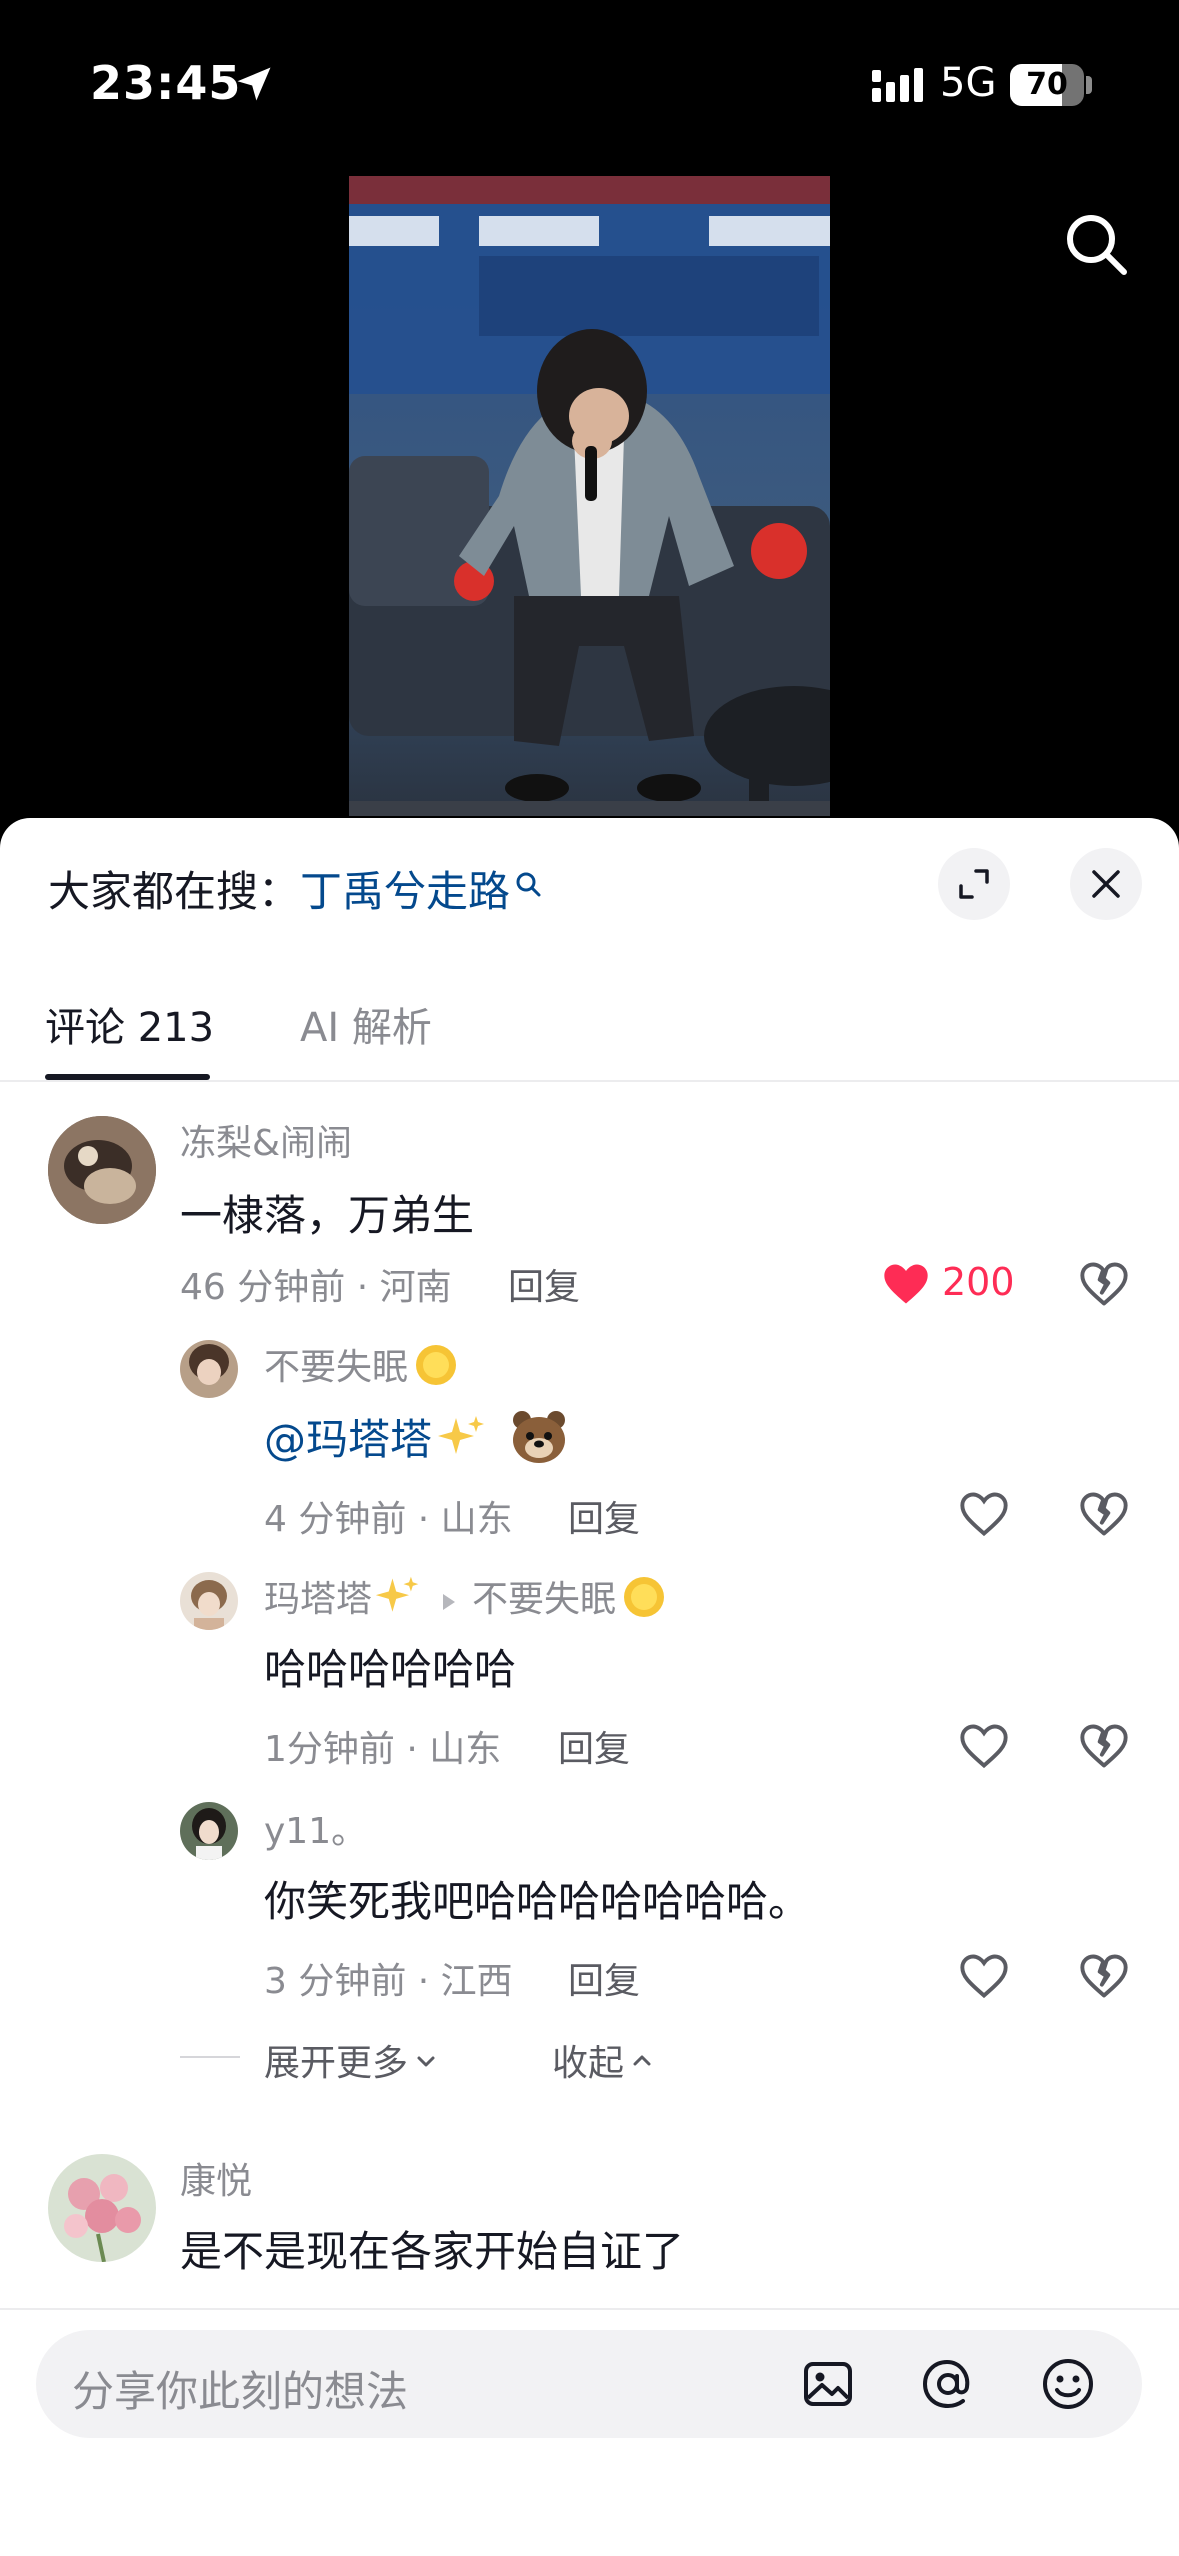 The image size is (1179, 2556). I want to click on close-button, so click(1106, 884).